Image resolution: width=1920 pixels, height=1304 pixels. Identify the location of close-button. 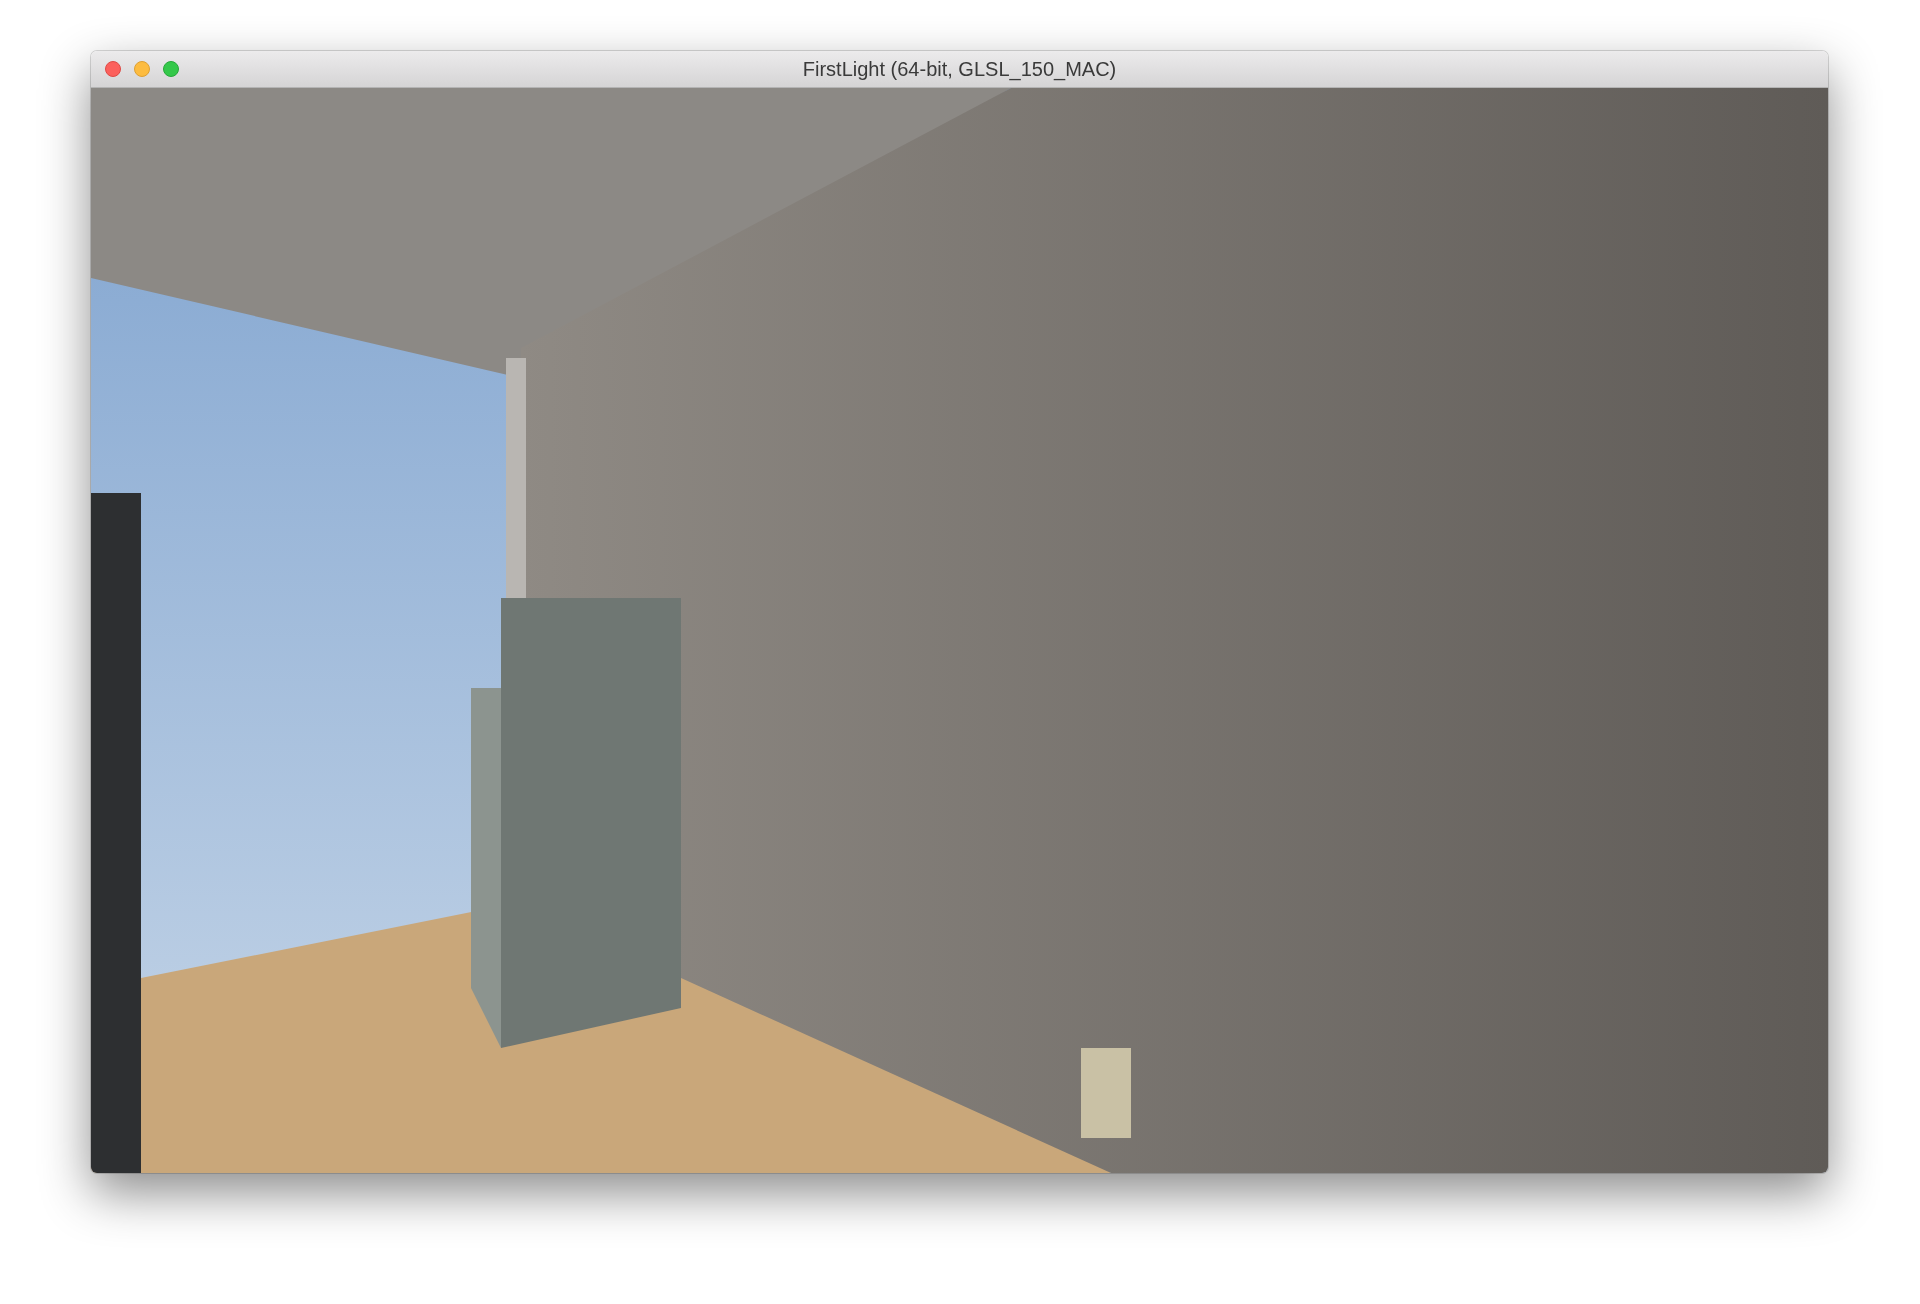
(113, 69).